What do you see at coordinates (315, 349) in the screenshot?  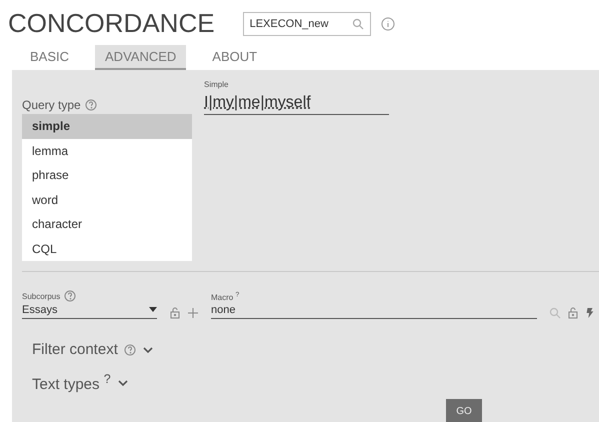 I see `section-toggle: Filter context` at bounding box center [315, 349].